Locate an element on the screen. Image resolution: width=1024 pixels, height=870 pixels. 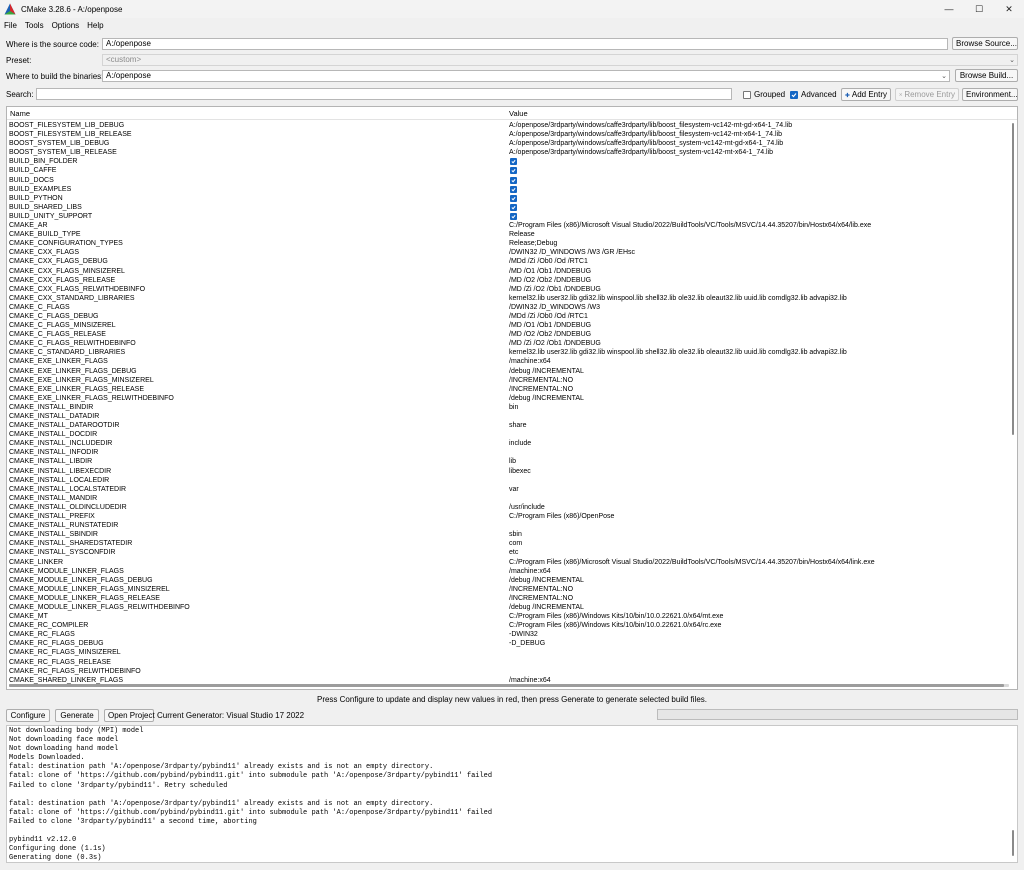
grouped-checkbox: Grouped is located at coordinates (764, 94).